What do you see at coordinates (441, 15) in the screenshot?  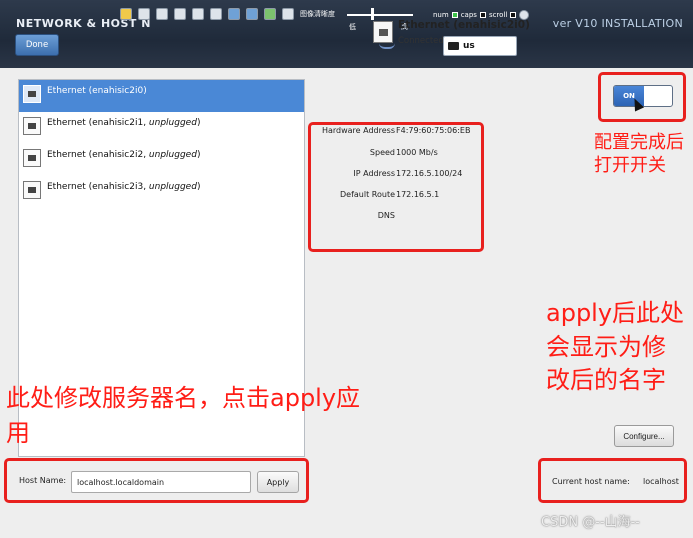 I see `num-lock-label: num` at bounding box center [441, 15].